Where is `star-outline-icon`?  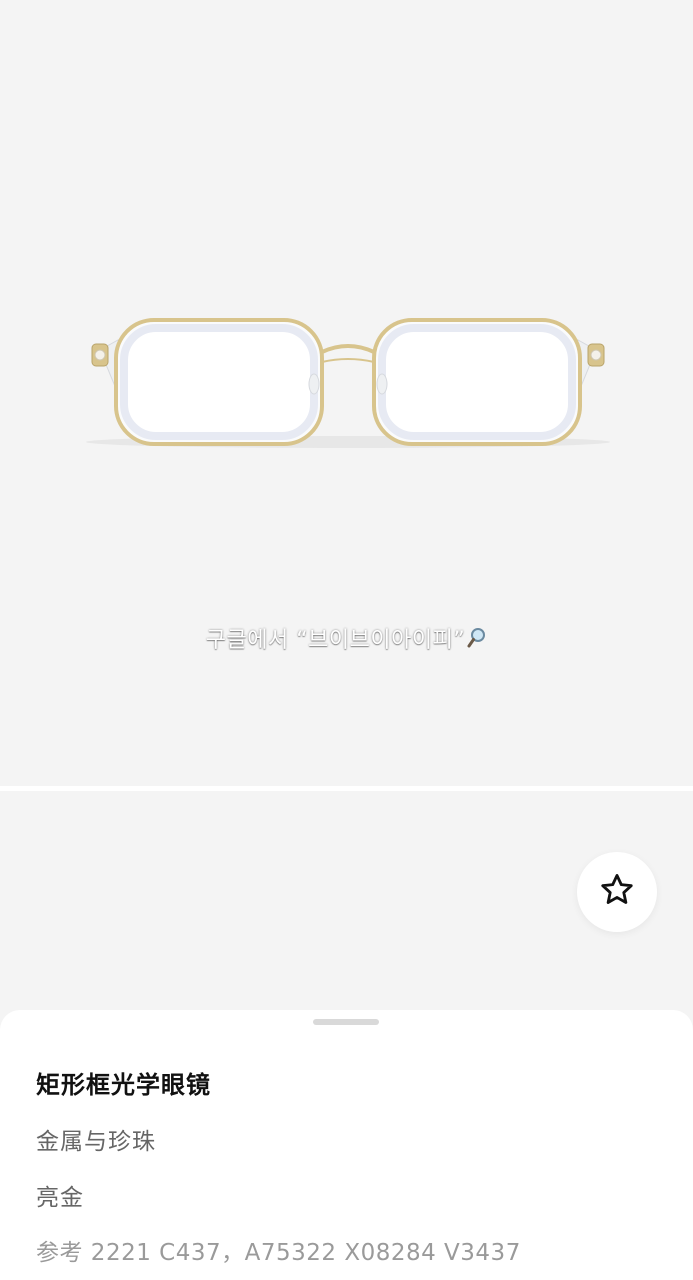
star-outline-icon is located at coordinates (617, 892).